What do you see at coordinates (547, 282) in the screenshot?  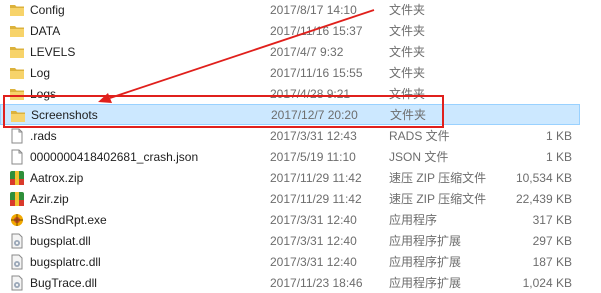 I see `file-size: 1,024 KB` at bounding box center [547, 282].